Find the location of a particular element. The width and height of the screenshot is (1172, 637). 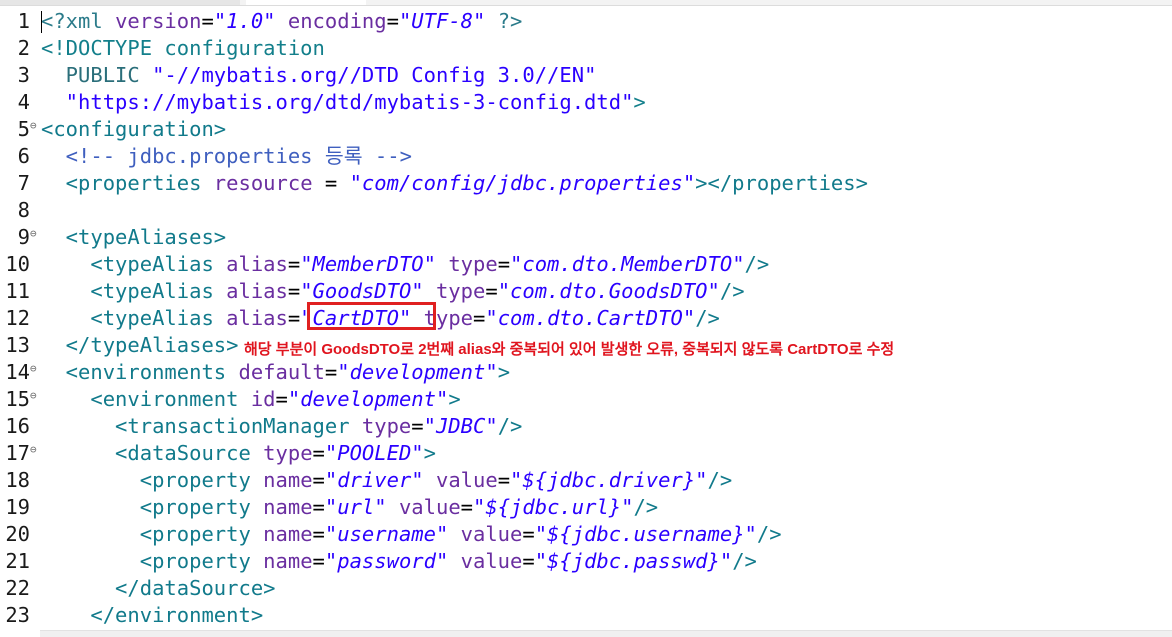

token-tag: <environments is located at coordinates (140, 372).